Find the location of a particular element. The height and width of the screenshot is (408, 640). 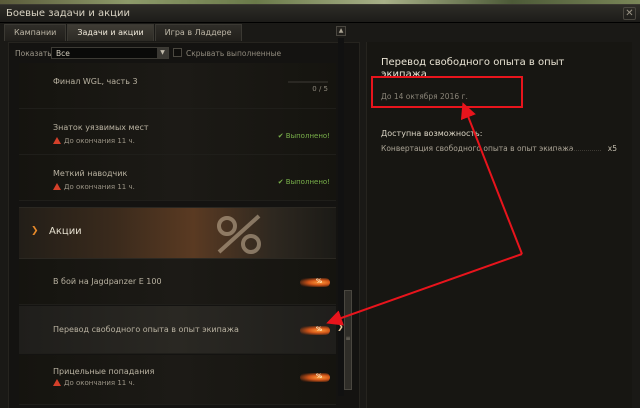

tab-ladder: Игра в Ладдере is located at coordinates (198, 32).